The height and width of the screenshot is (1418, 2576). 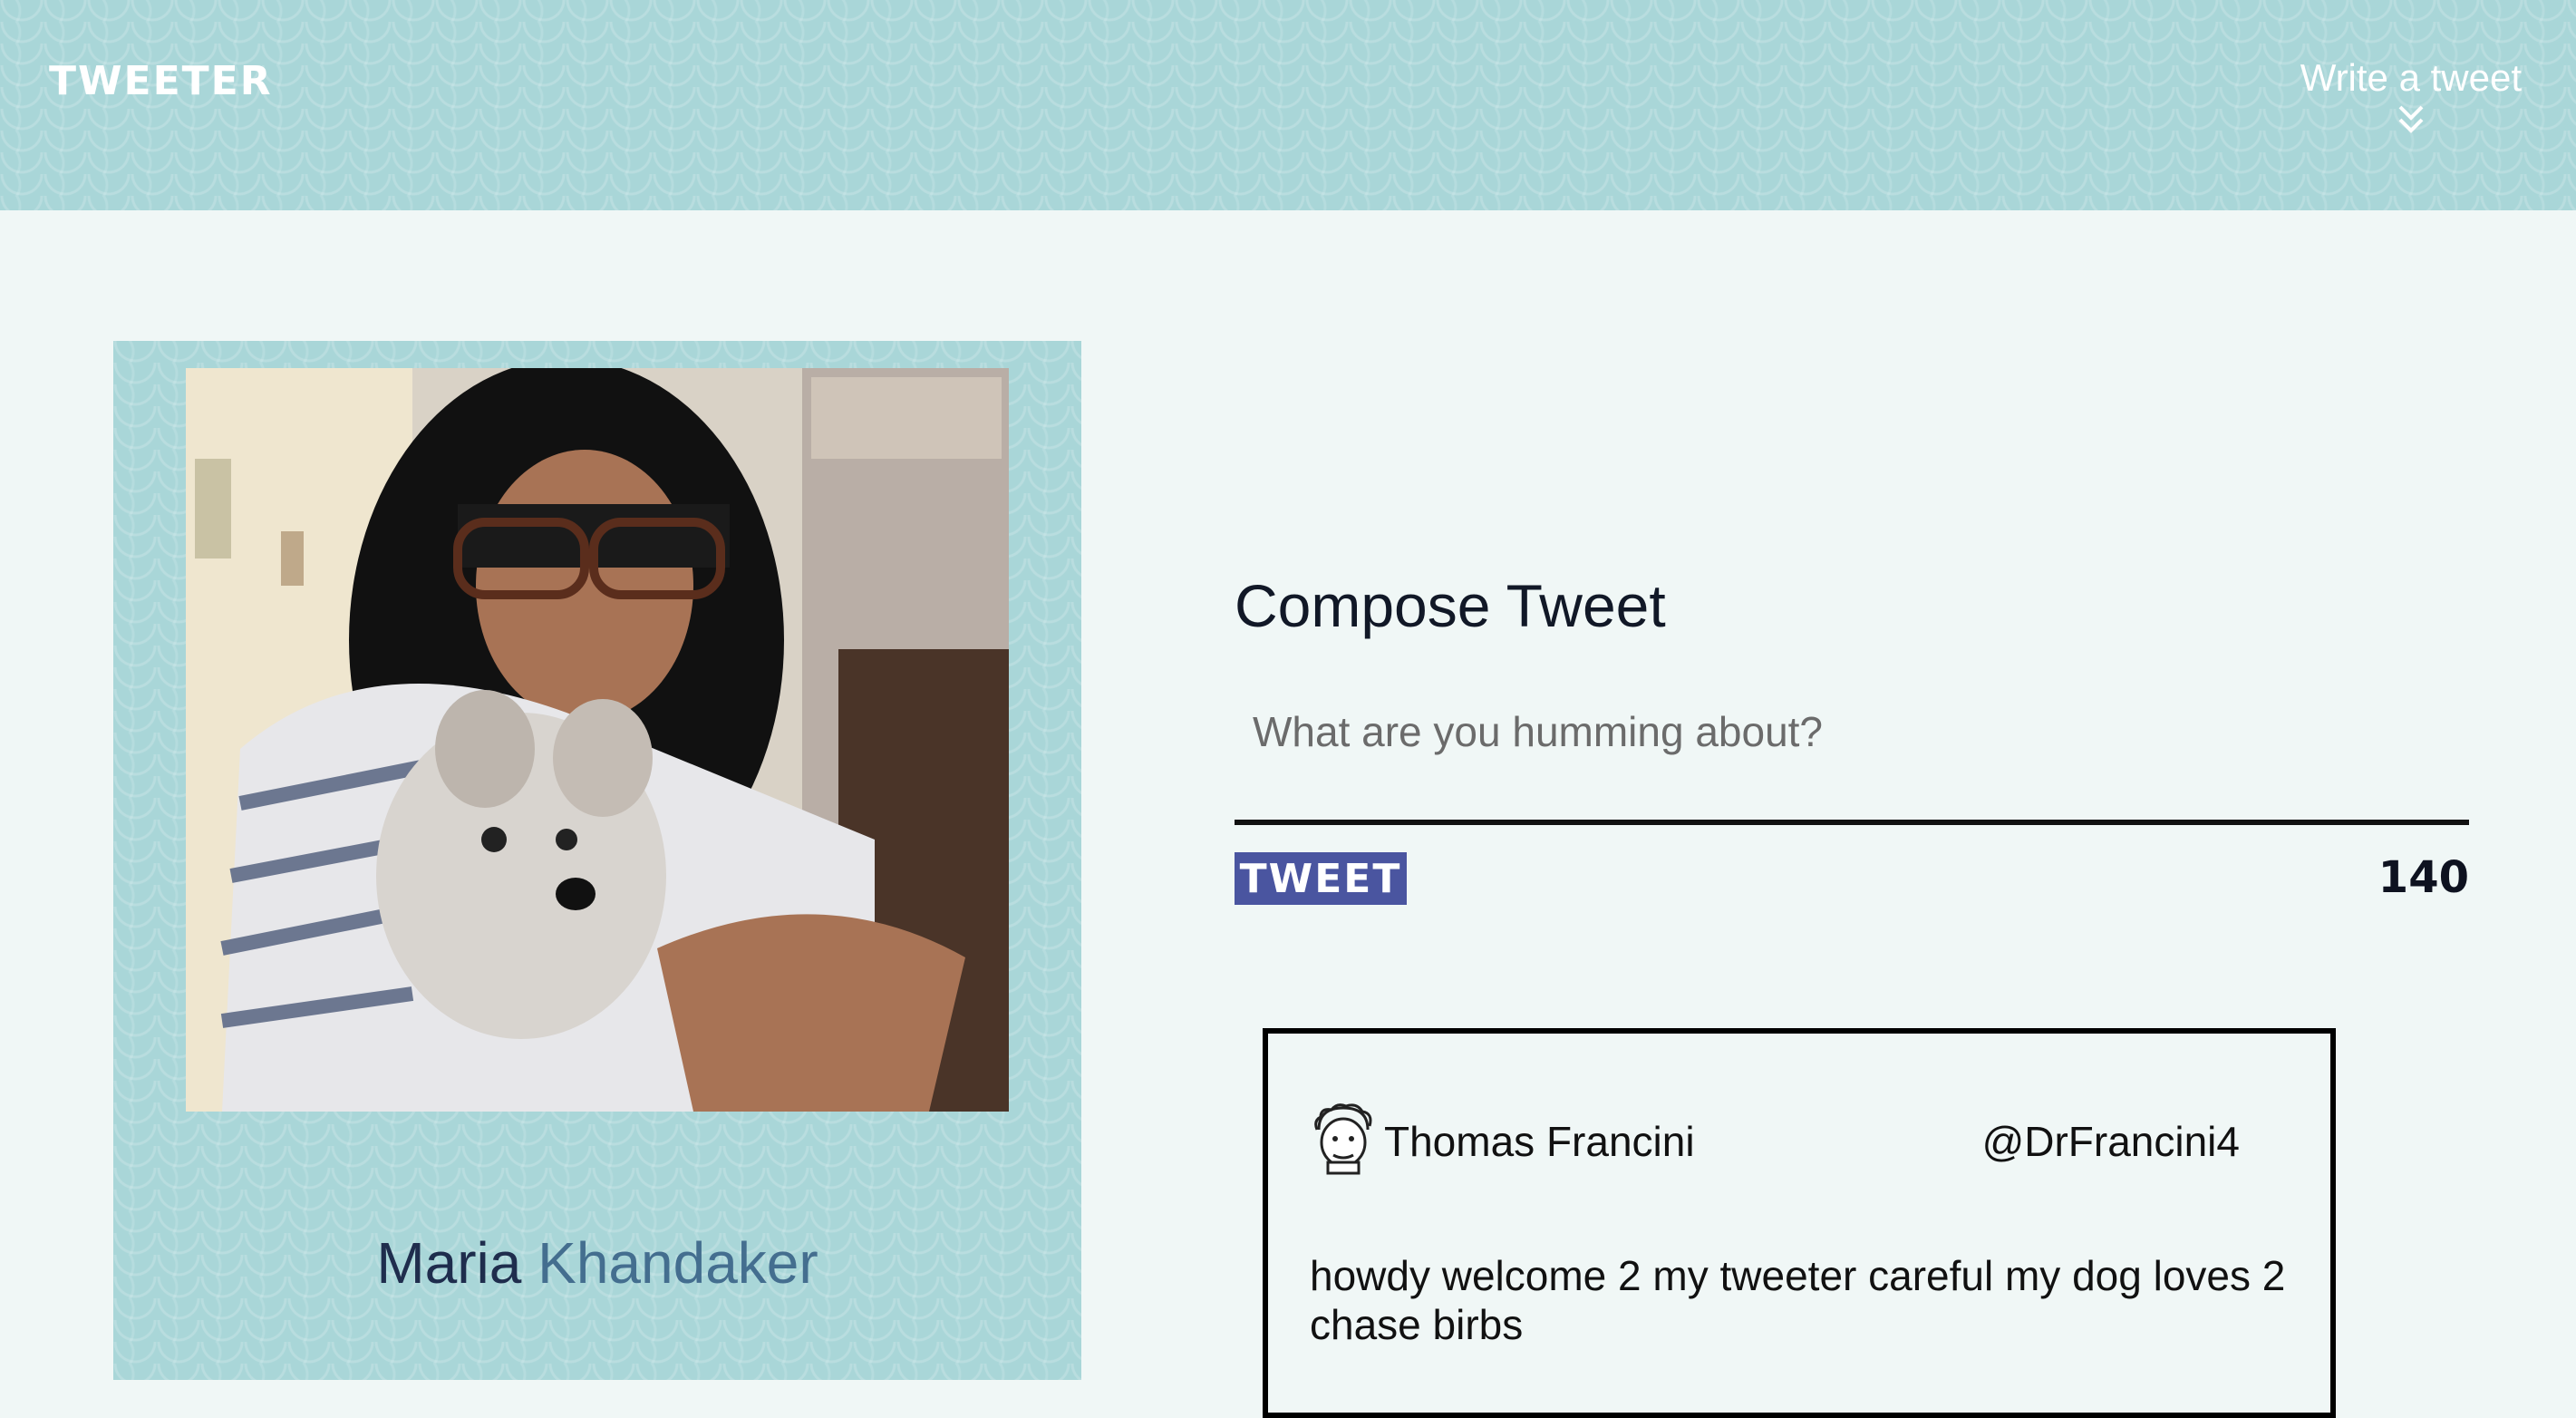 I want to click on profile-name: Maria Khandaker, so click(x=597, y=1263).